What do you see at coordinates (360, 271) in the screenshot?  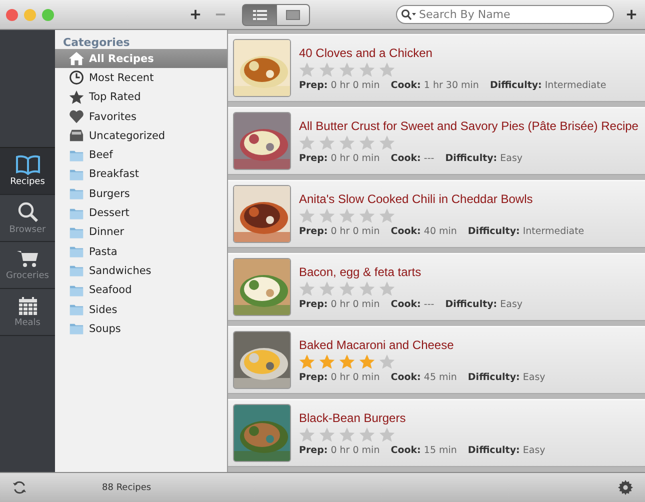 I see `recipe-title: Bacon, egg & feta tarts` at bounding box center [360, 271].